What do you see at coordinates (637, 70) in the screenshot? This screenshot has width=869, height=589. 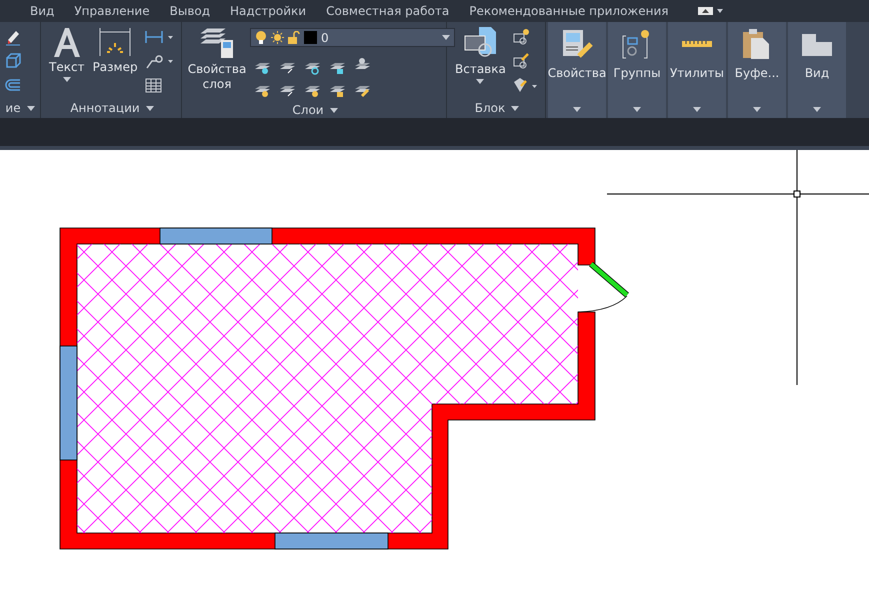 I see `collapsed-panel-button: Группы` at bounding box center [637, 70].